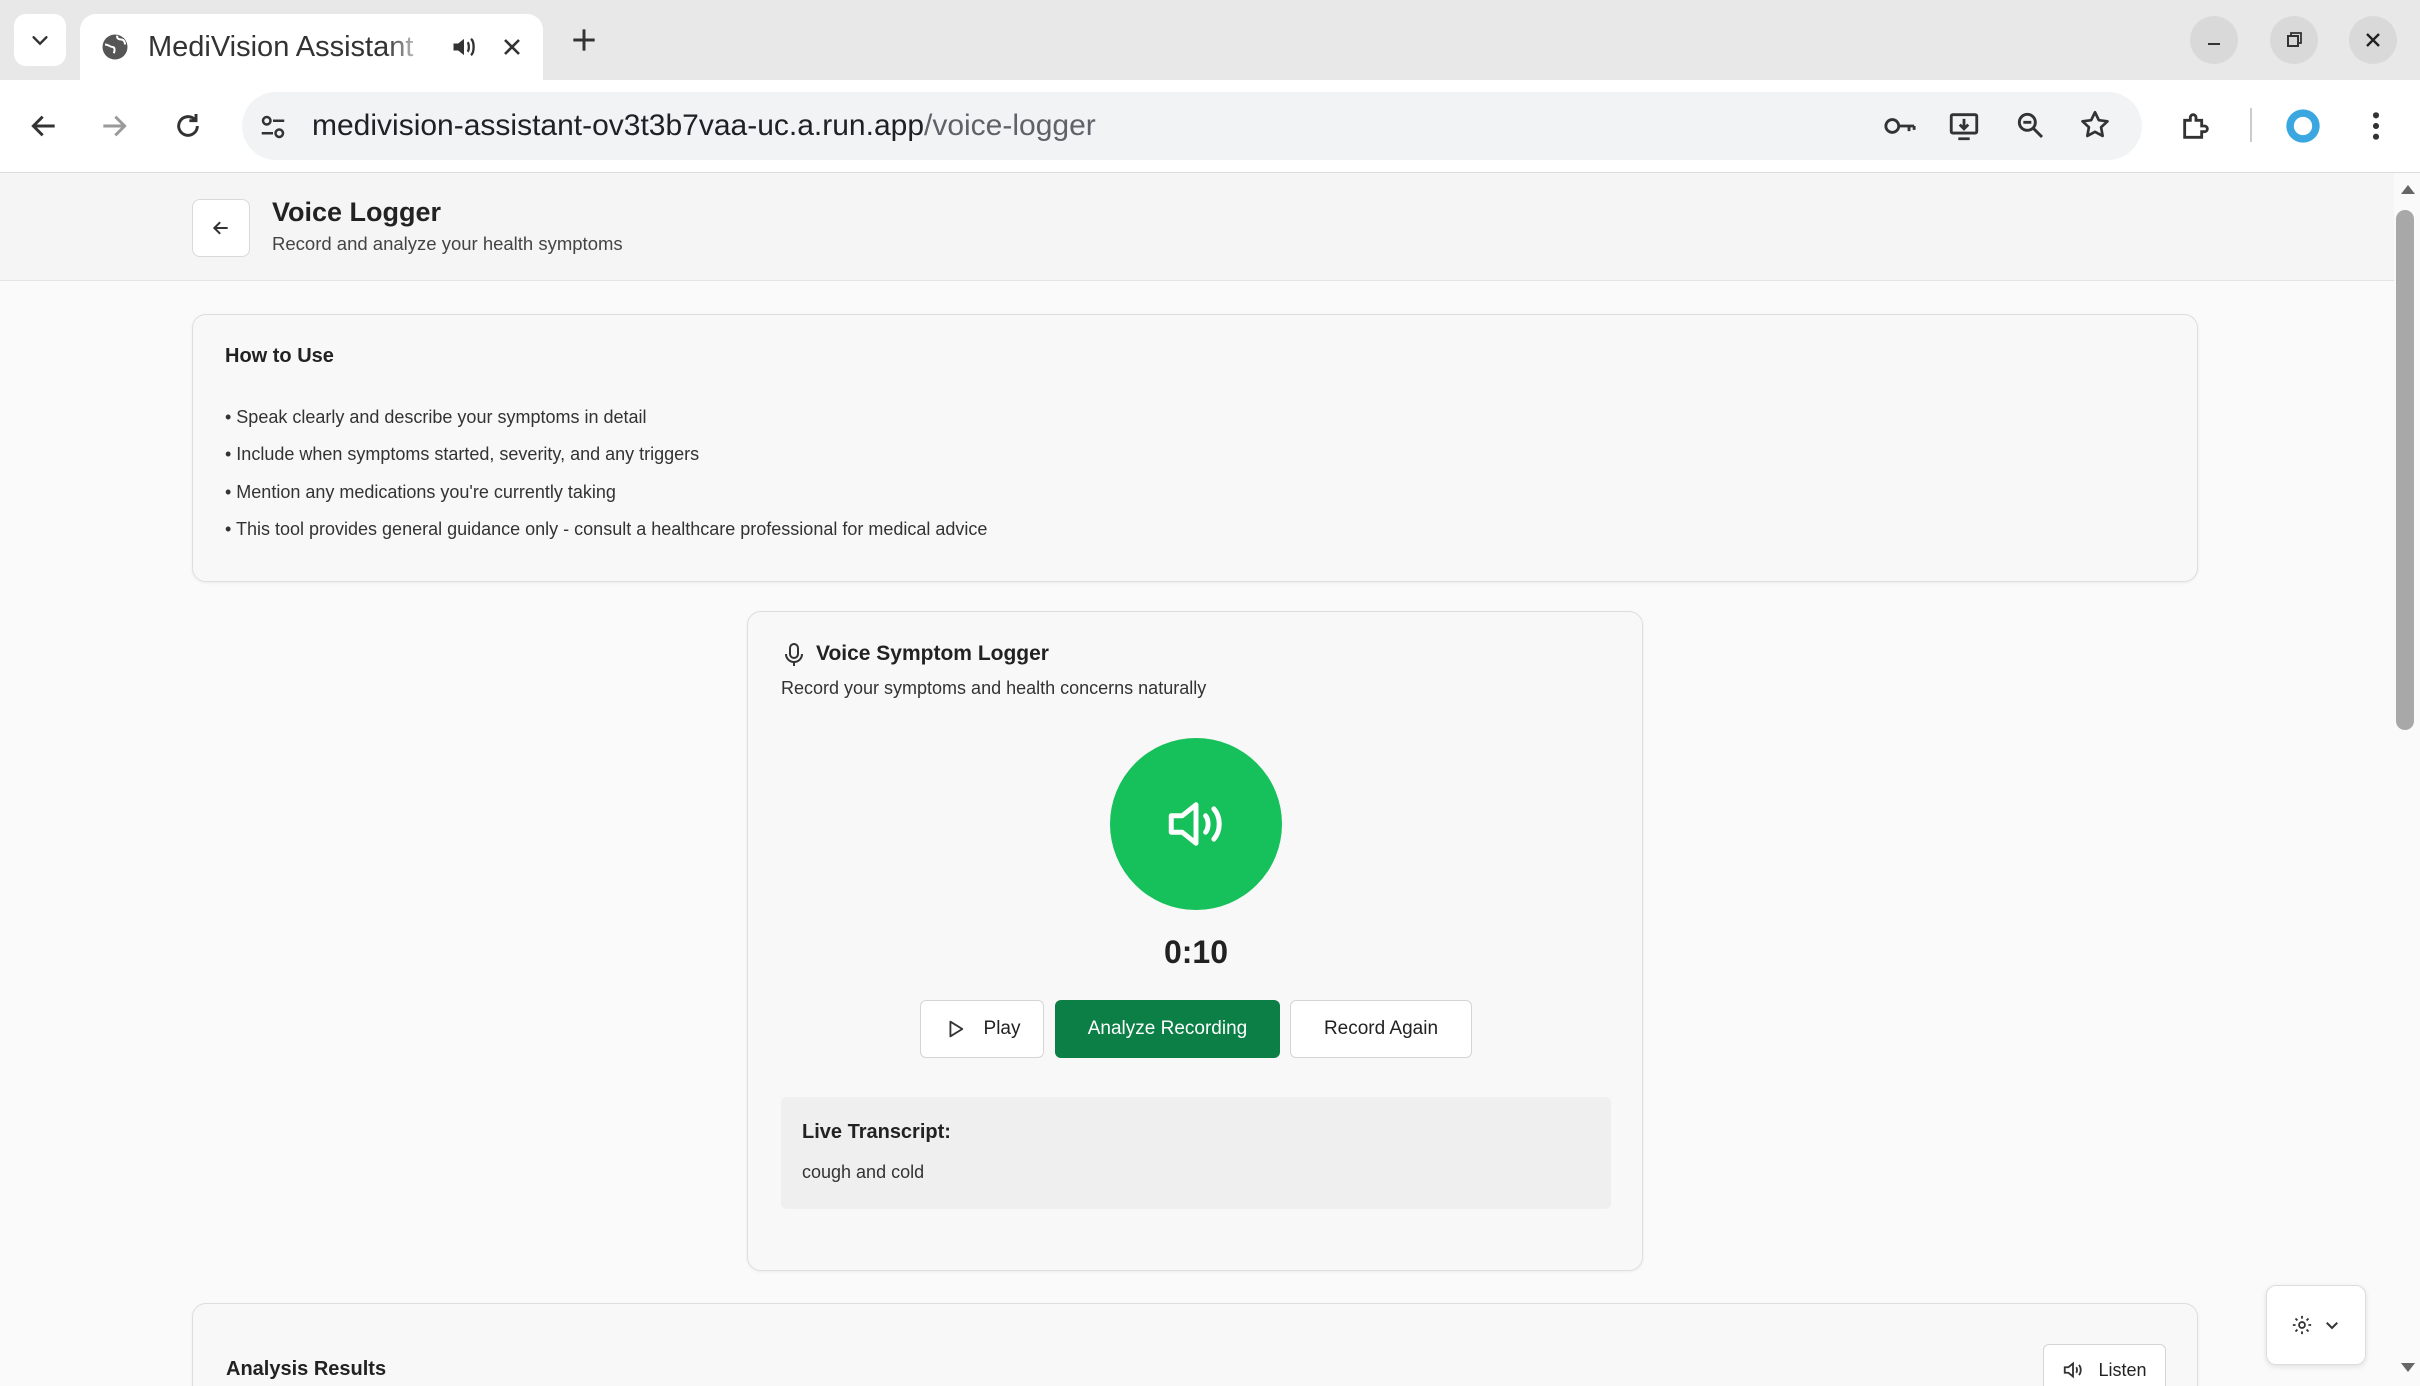 This screenshot has height=1386, width=2420. I want to click on tab-title: MediVision Assistant, so click(281, 46).